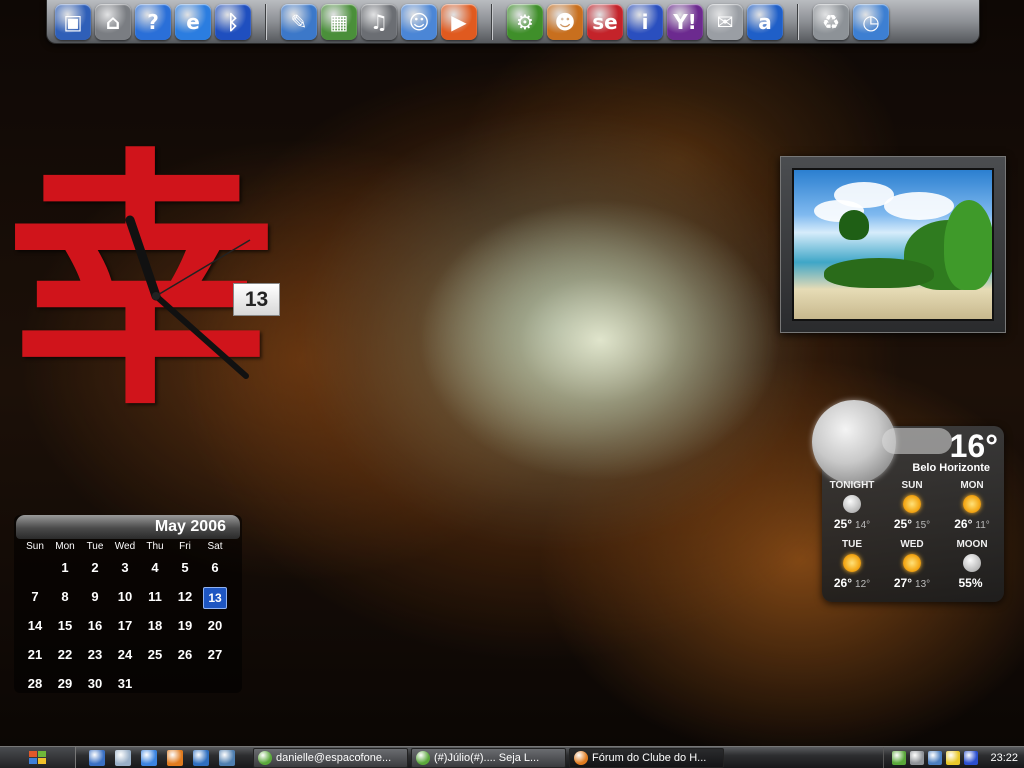 The height and width of the screenshot is (768, 1024). I want to click on calendar-day: 5, so click(185, 569).